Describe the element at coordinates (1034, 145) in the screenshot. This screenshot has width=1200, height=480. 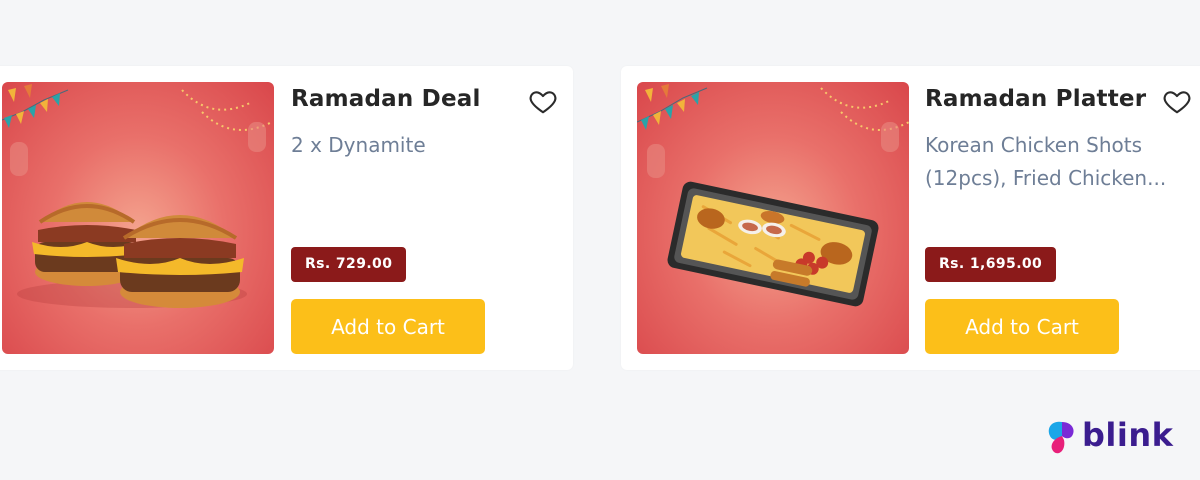
I see `description-line: Korean Chicken Shots` at that location.